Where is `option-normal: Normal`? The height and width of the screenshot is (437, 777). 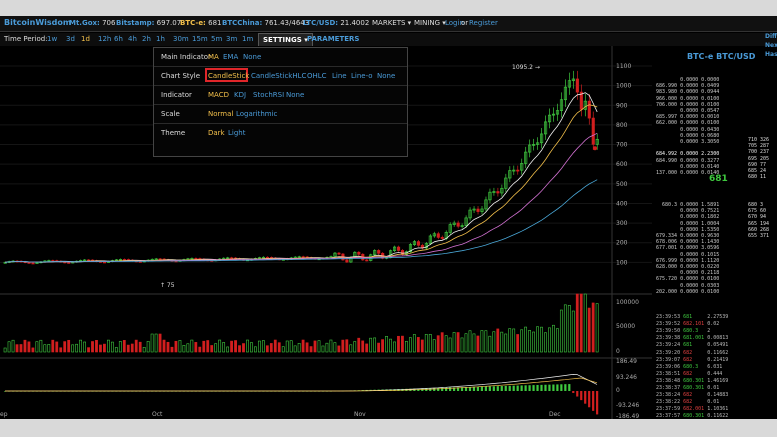 option-normal: Normal is located at coordinates (220, 114).